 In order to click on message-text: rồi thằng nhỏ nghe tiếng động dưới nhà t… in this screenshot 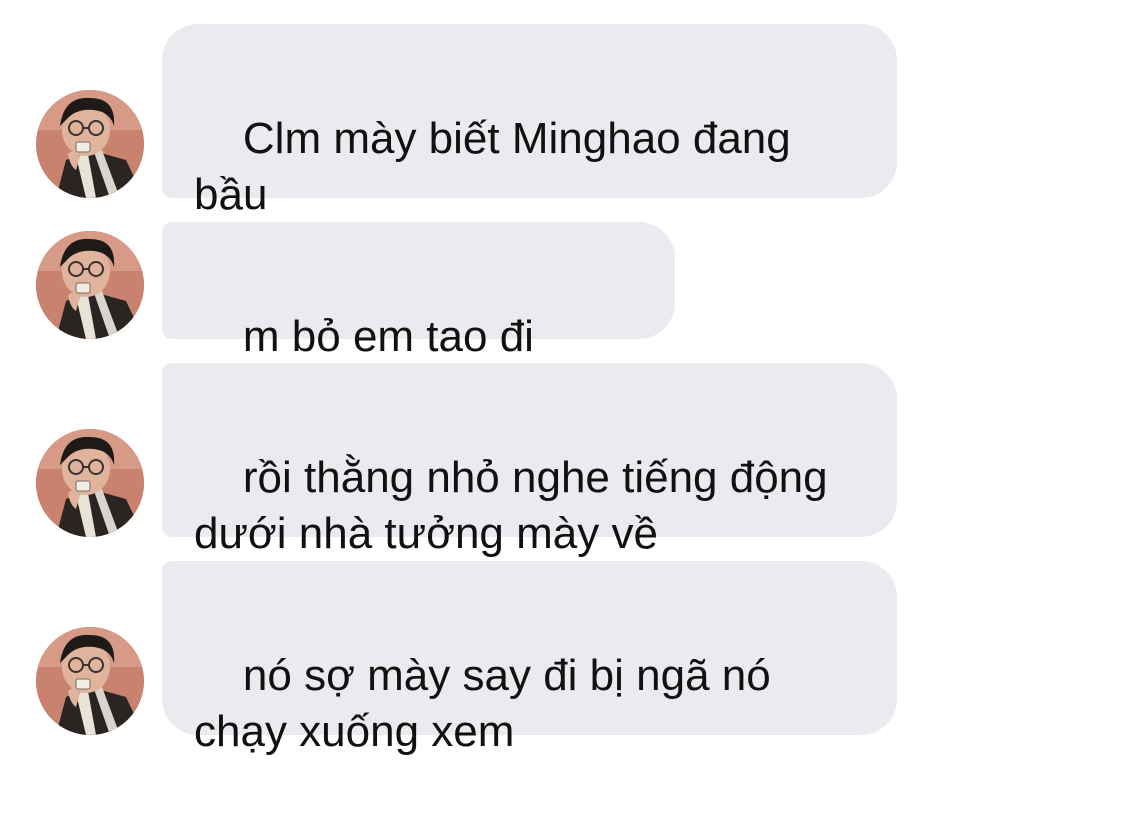, I will do `click(511, 505)`.